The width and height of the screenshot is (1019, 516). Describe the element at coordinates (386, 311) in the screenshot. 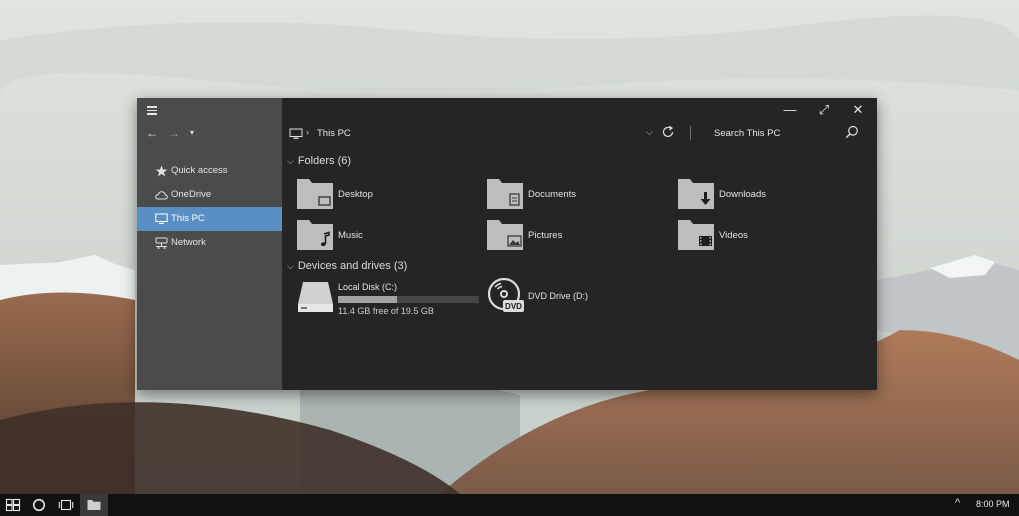

I see `drive-free-space: 11.4 GB free of 19.5 GB` at that location.